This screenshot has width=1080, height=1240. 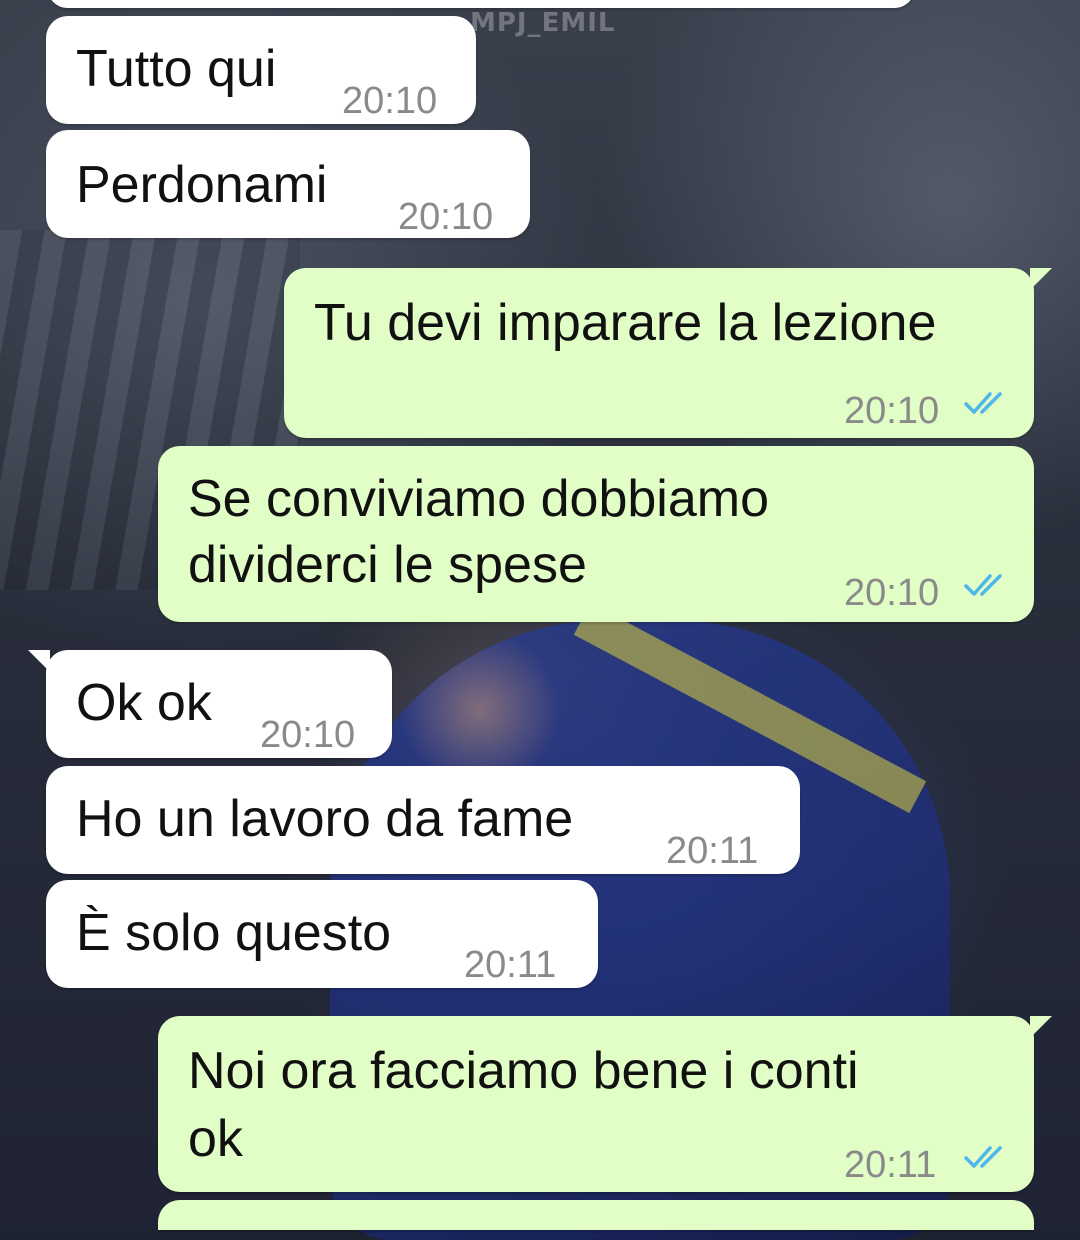 I want to click on message-bubble-incoming: Perdonami 20:10, so click(x=288, y=184).